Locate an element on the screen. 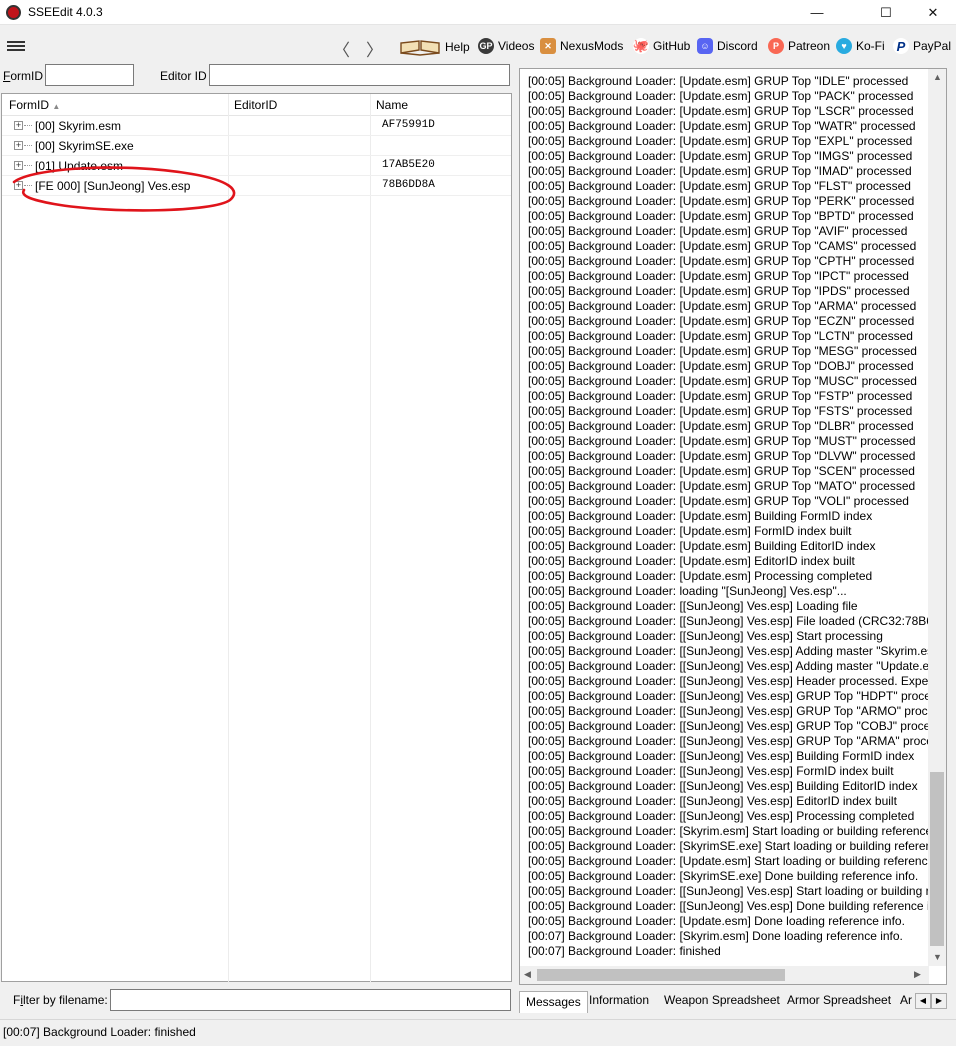  paypal-link: P PayPal is located at coordinates (922, 46).